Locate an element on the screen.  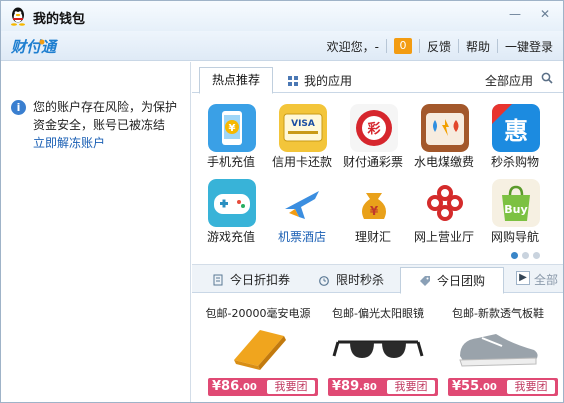
one-click-login-link: 一键登录 is located at coordinates (529, 46).